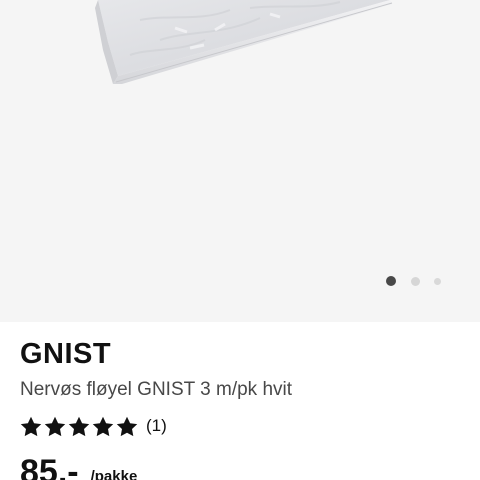 The width and height of the screenshot is (480, 480). Describe the element at coordinates (49, 466) in the screenshot. I see `price-value: 85,-` at that location.